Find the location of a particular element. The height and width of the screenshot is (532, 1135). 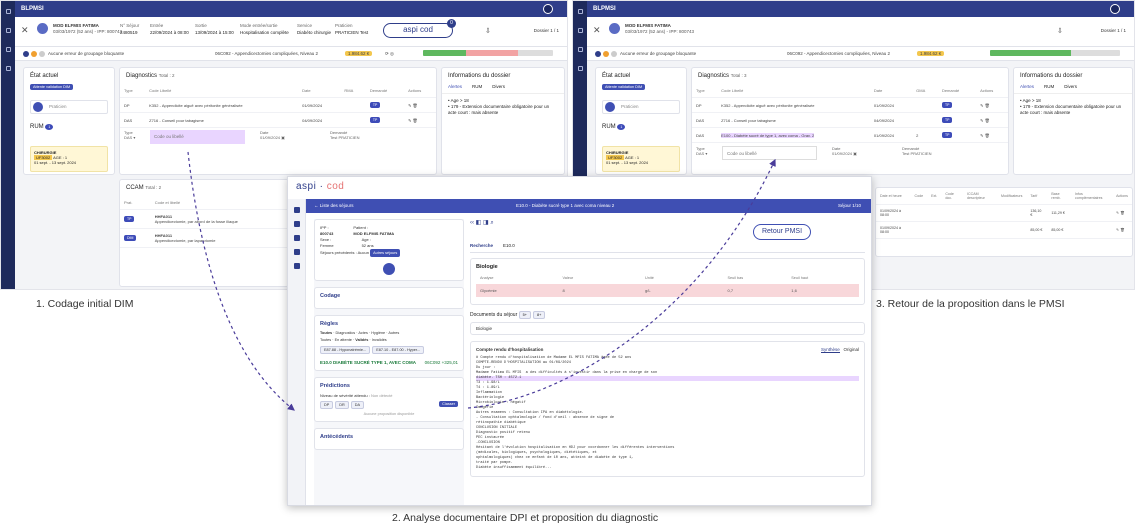

caption-step-3: 3. Retour de la proposition dans le PMSI is located at coordinates (970, 304).